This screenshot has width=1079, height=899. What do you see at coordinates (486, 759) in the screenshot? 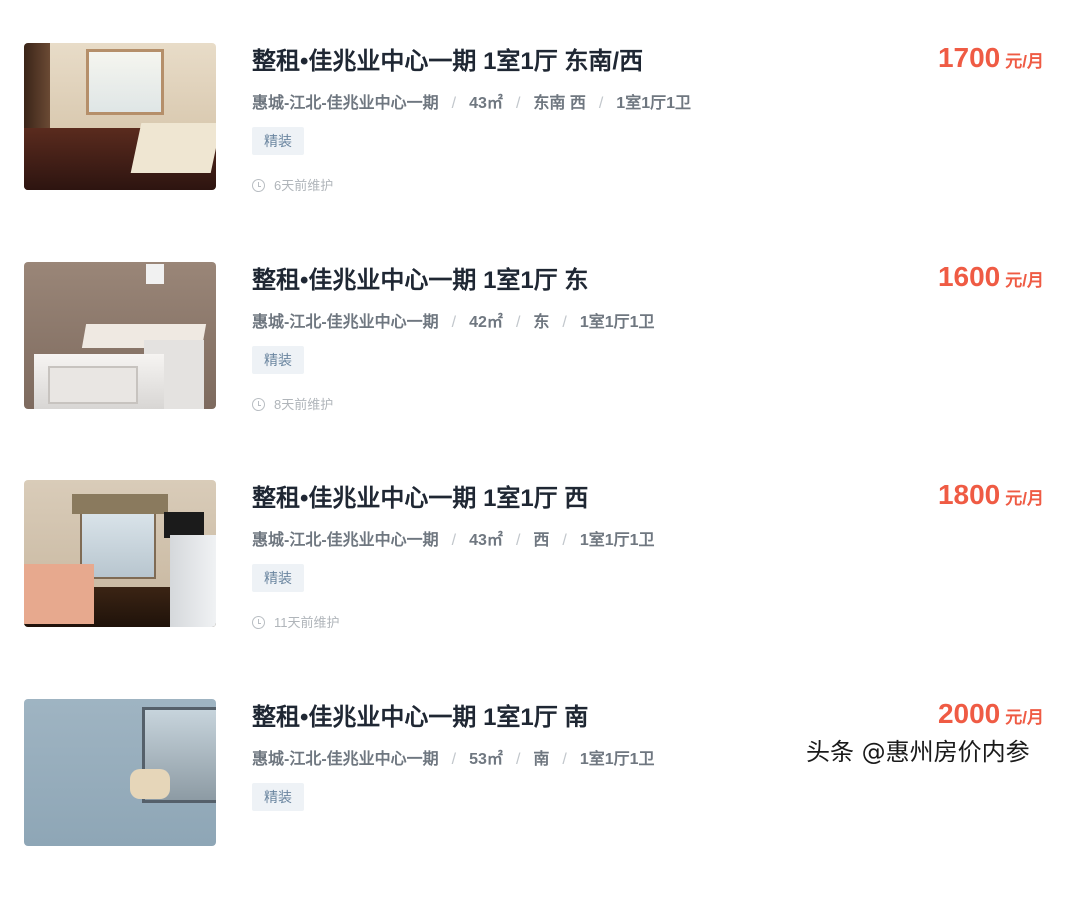
I see `area-value: 53㎡` at bounding box center [486, 759].